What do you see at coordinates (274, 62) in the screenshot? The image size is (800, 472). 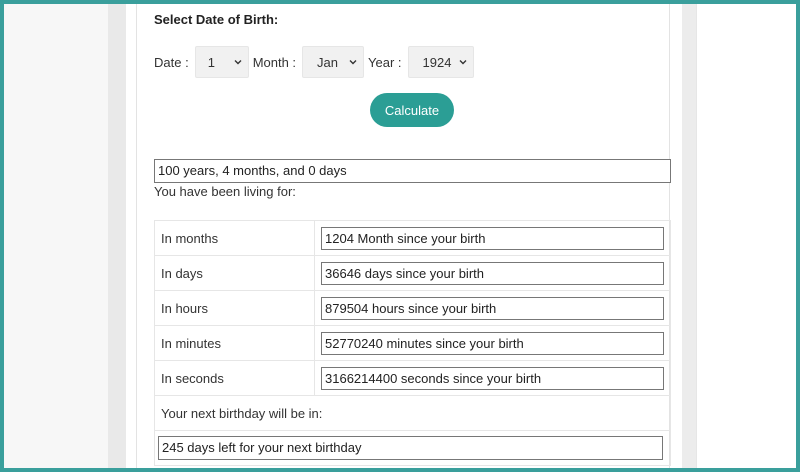 I see `month-label: Month :` at bounding box center [274, 62].